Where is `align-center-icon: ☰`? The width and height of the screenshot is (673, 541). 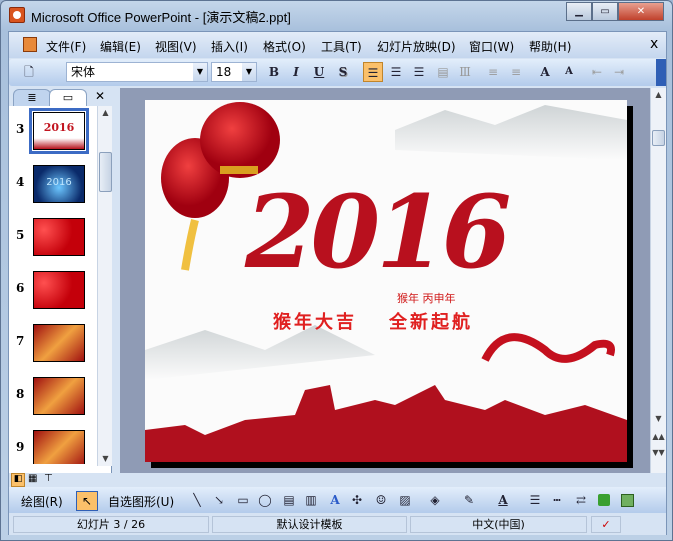
align-center-icon: ☰ is located at coordinates (396, 72).